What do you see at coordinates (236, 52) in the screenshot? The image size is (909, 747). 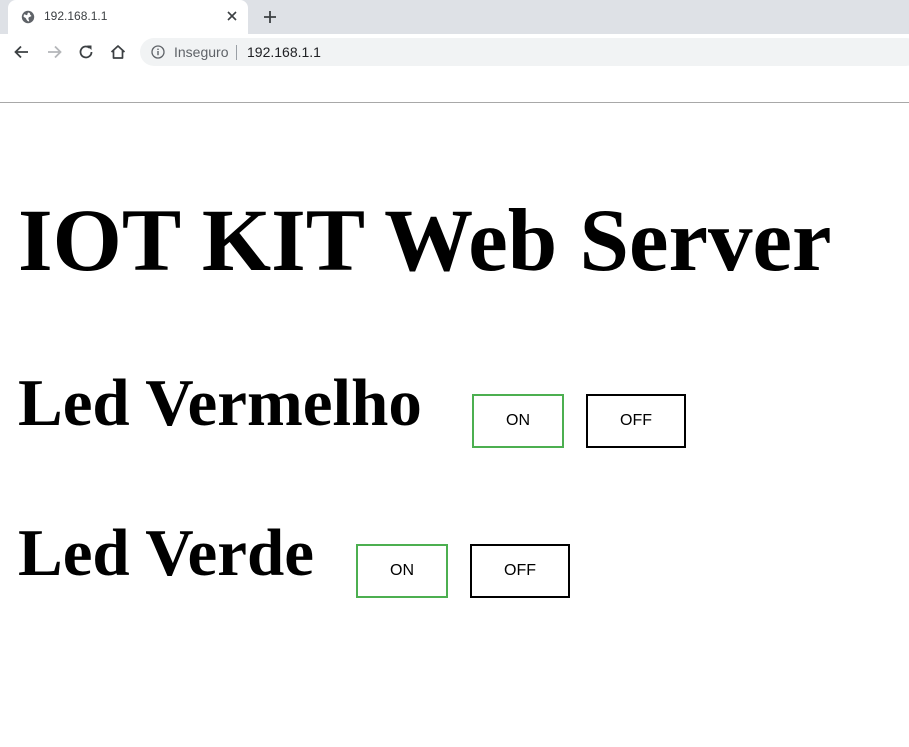 I see `omnibox-divider` at bounding box center [236, 52].